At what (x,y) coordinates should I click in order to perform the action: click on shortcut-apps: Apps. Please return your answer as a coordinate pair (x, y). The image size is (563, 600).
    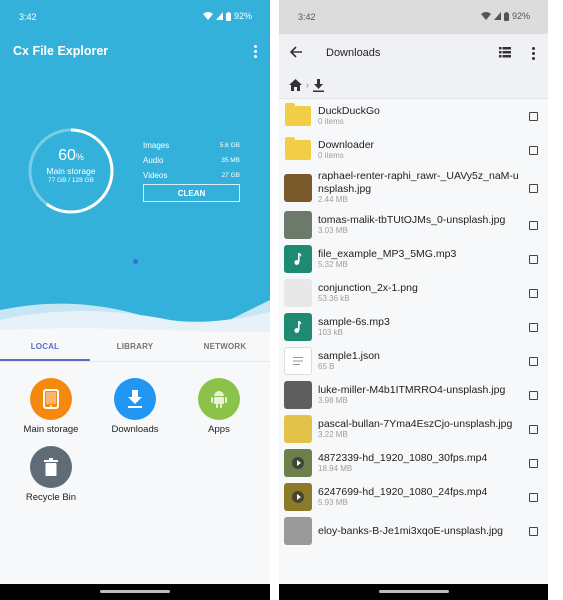
    Looking at the image, I should click on (219, 406).